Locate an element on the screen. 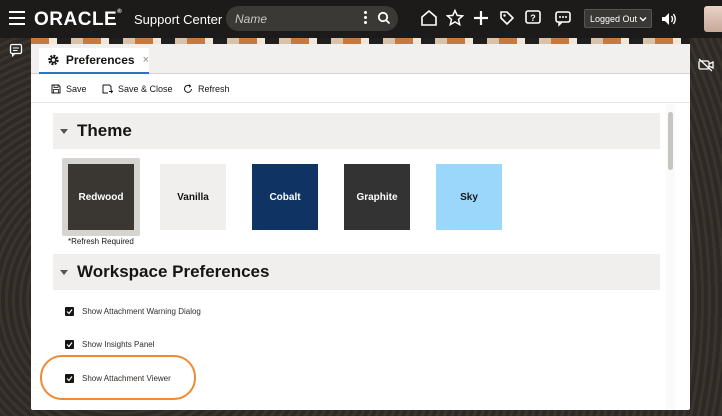  theme-redwood: Redwood is located at coordinates (101, 197).